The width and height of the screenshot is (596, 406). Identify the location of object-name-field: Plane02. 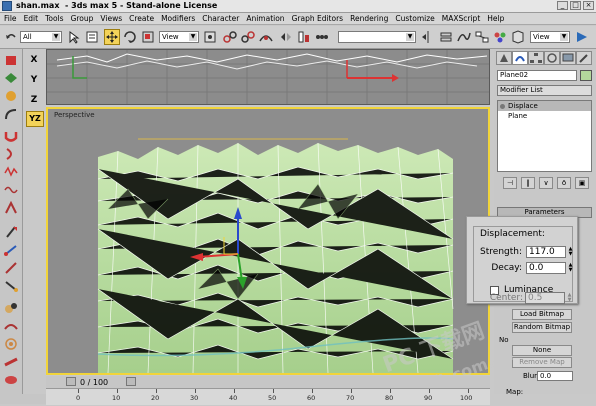
(537, 75).